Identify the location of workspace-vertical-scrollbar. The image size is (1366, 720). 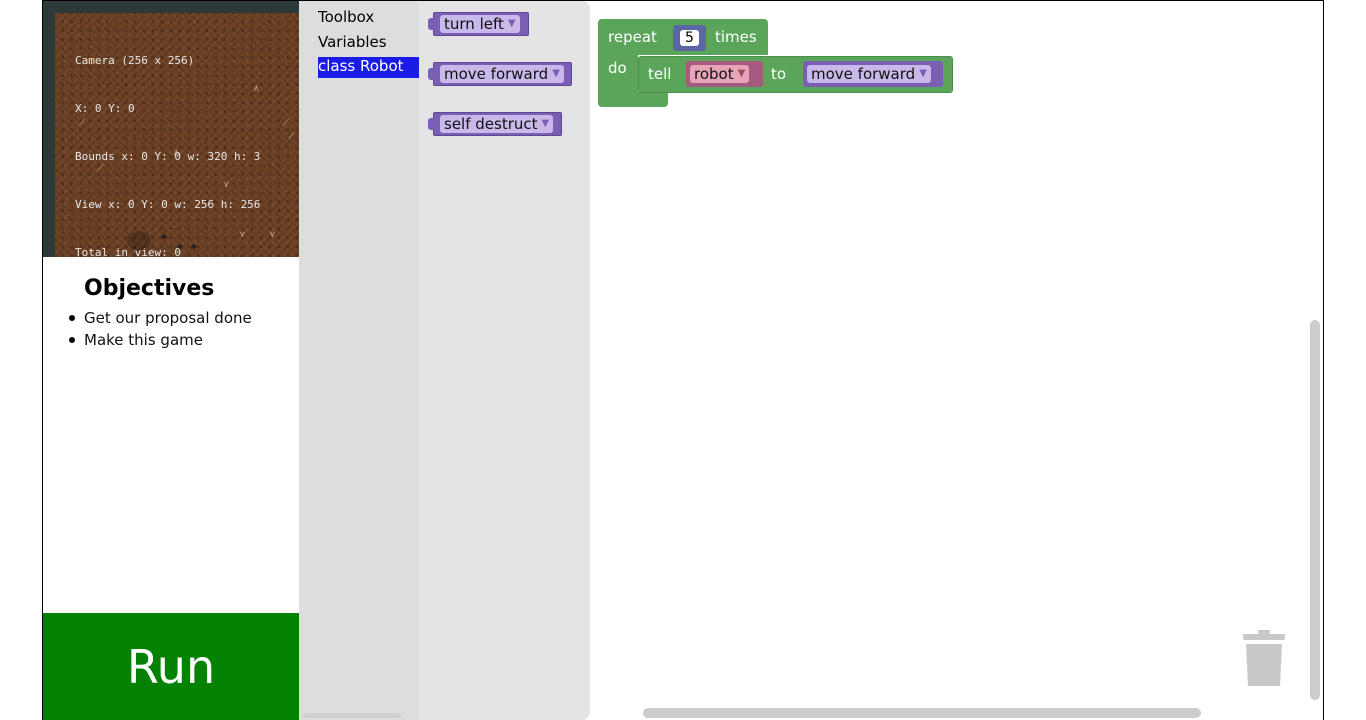
(1315, 510).